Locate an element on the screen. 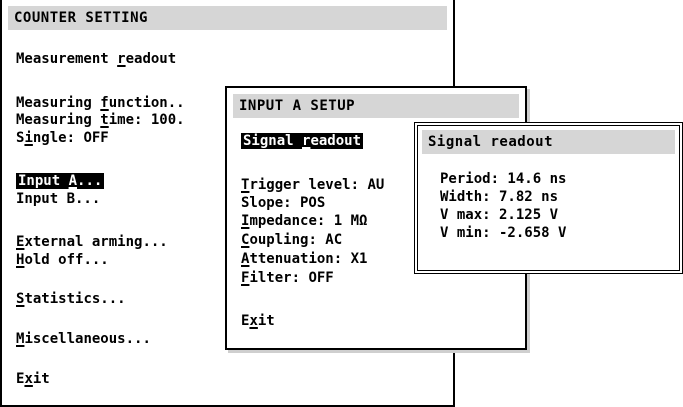 This screenshot has height=407, width=683. input-a-setup-title: INPUT A SETUP is located at coordinates (376, 106).